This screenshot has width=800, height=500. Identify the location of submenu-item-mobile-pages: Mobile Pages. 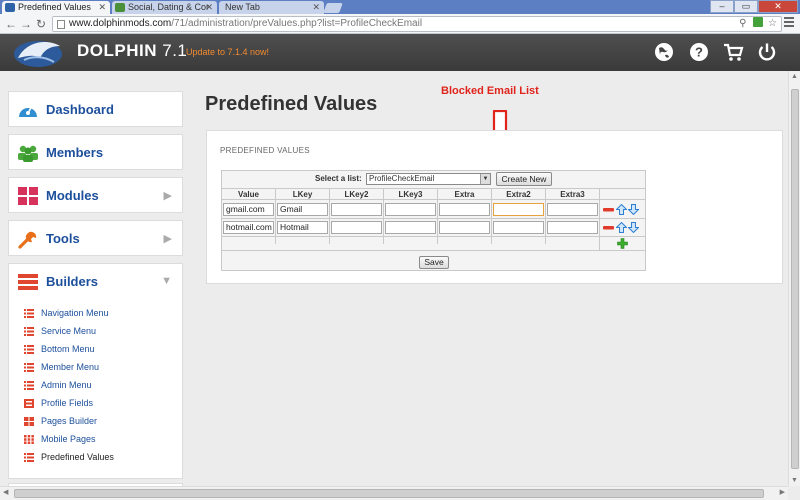
(60, 440).